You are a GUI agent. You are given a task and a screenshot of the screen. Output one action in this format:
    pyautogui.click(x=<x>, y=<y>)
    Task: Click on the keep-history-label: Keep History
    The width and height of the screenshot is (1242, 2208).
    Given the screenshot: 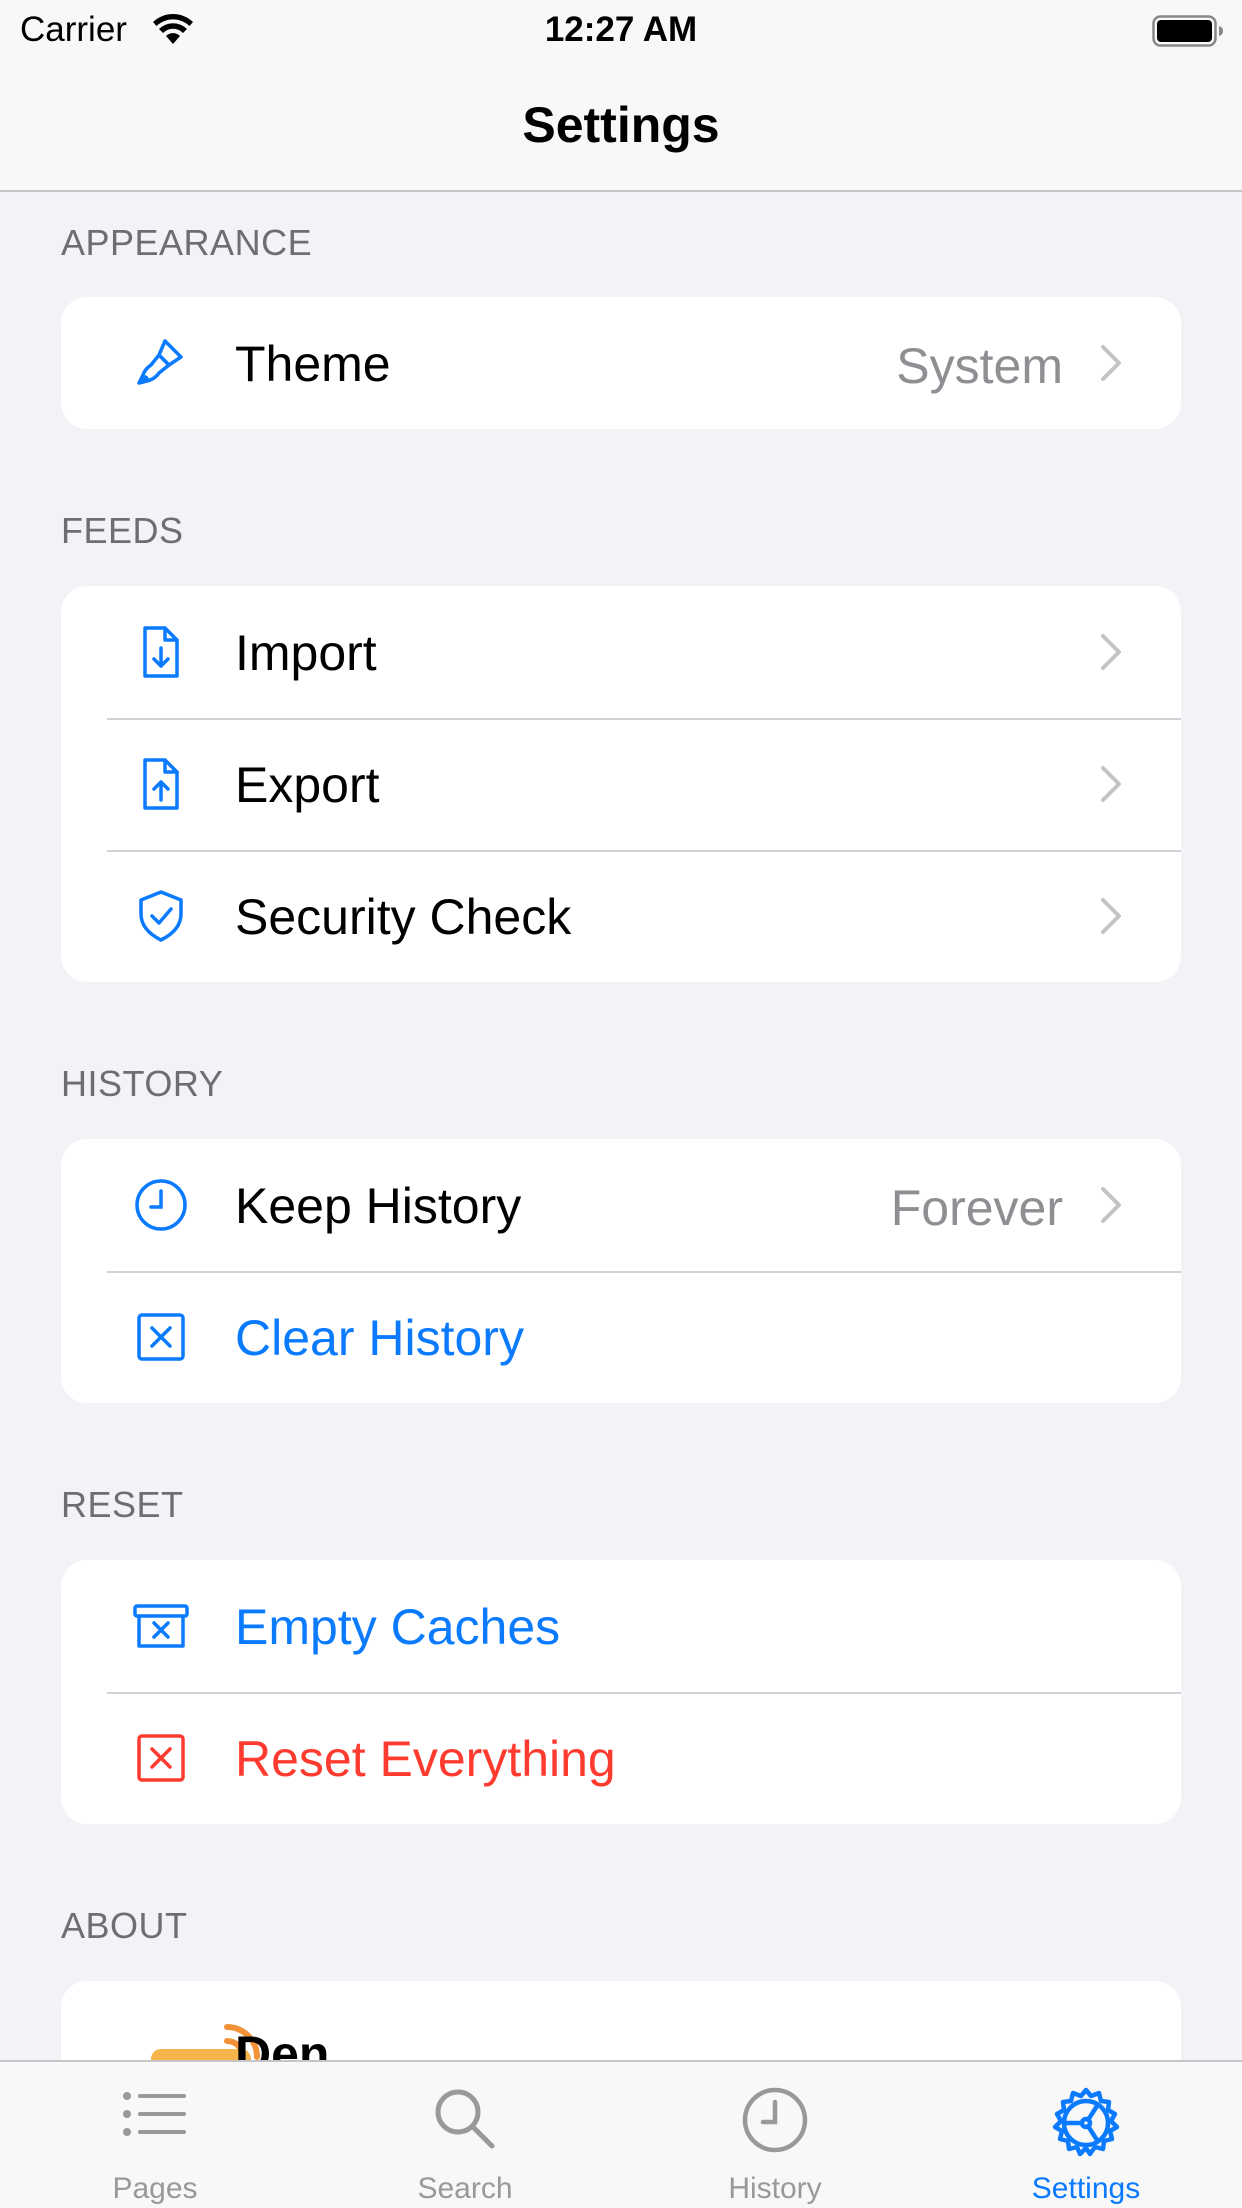 What is the action you would take?
    pyautogui.click(x=378, y=1206)
    